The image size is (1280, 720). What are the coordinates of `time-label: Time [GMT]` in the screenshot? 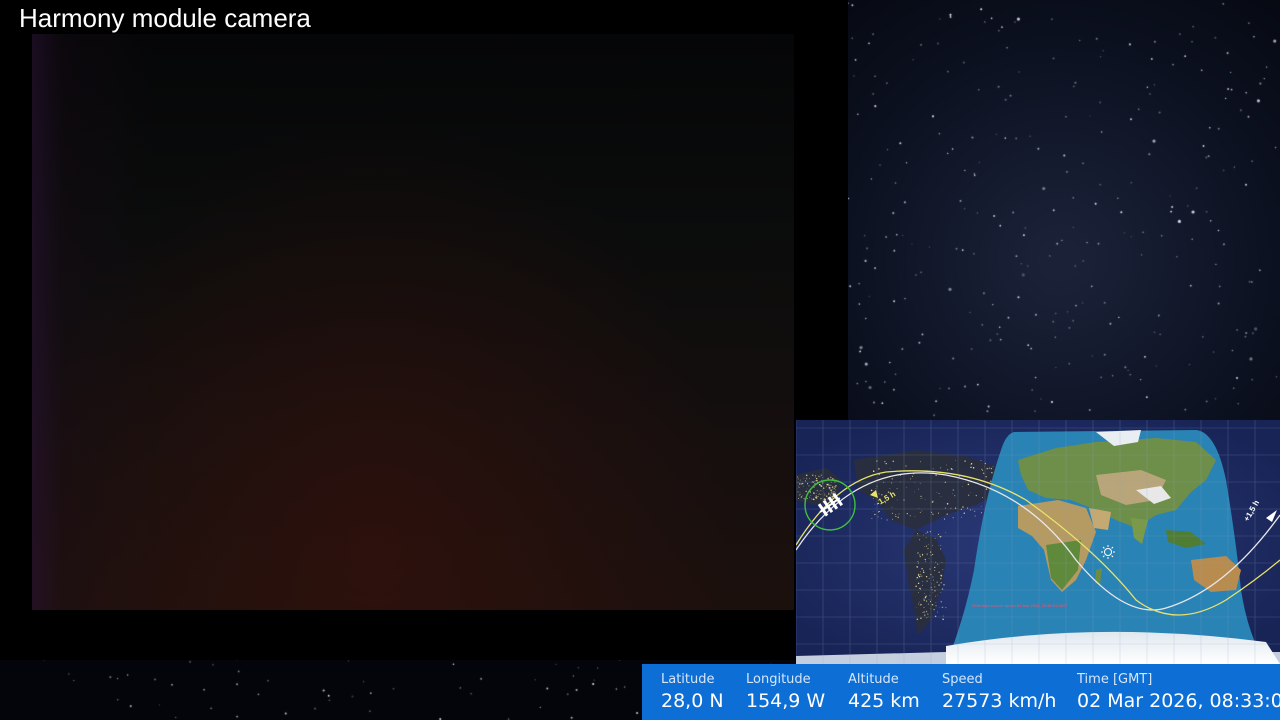 It's located at (1115, 679).